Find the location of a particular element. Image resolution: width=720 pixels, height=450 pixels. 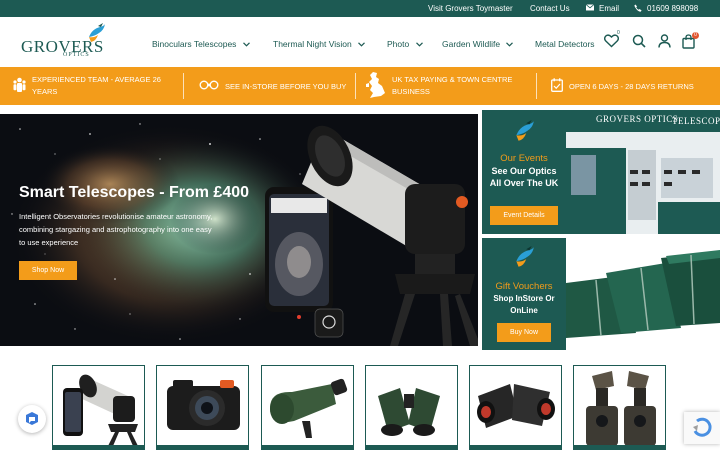

chat-icon is located at coordinates (32, 418).